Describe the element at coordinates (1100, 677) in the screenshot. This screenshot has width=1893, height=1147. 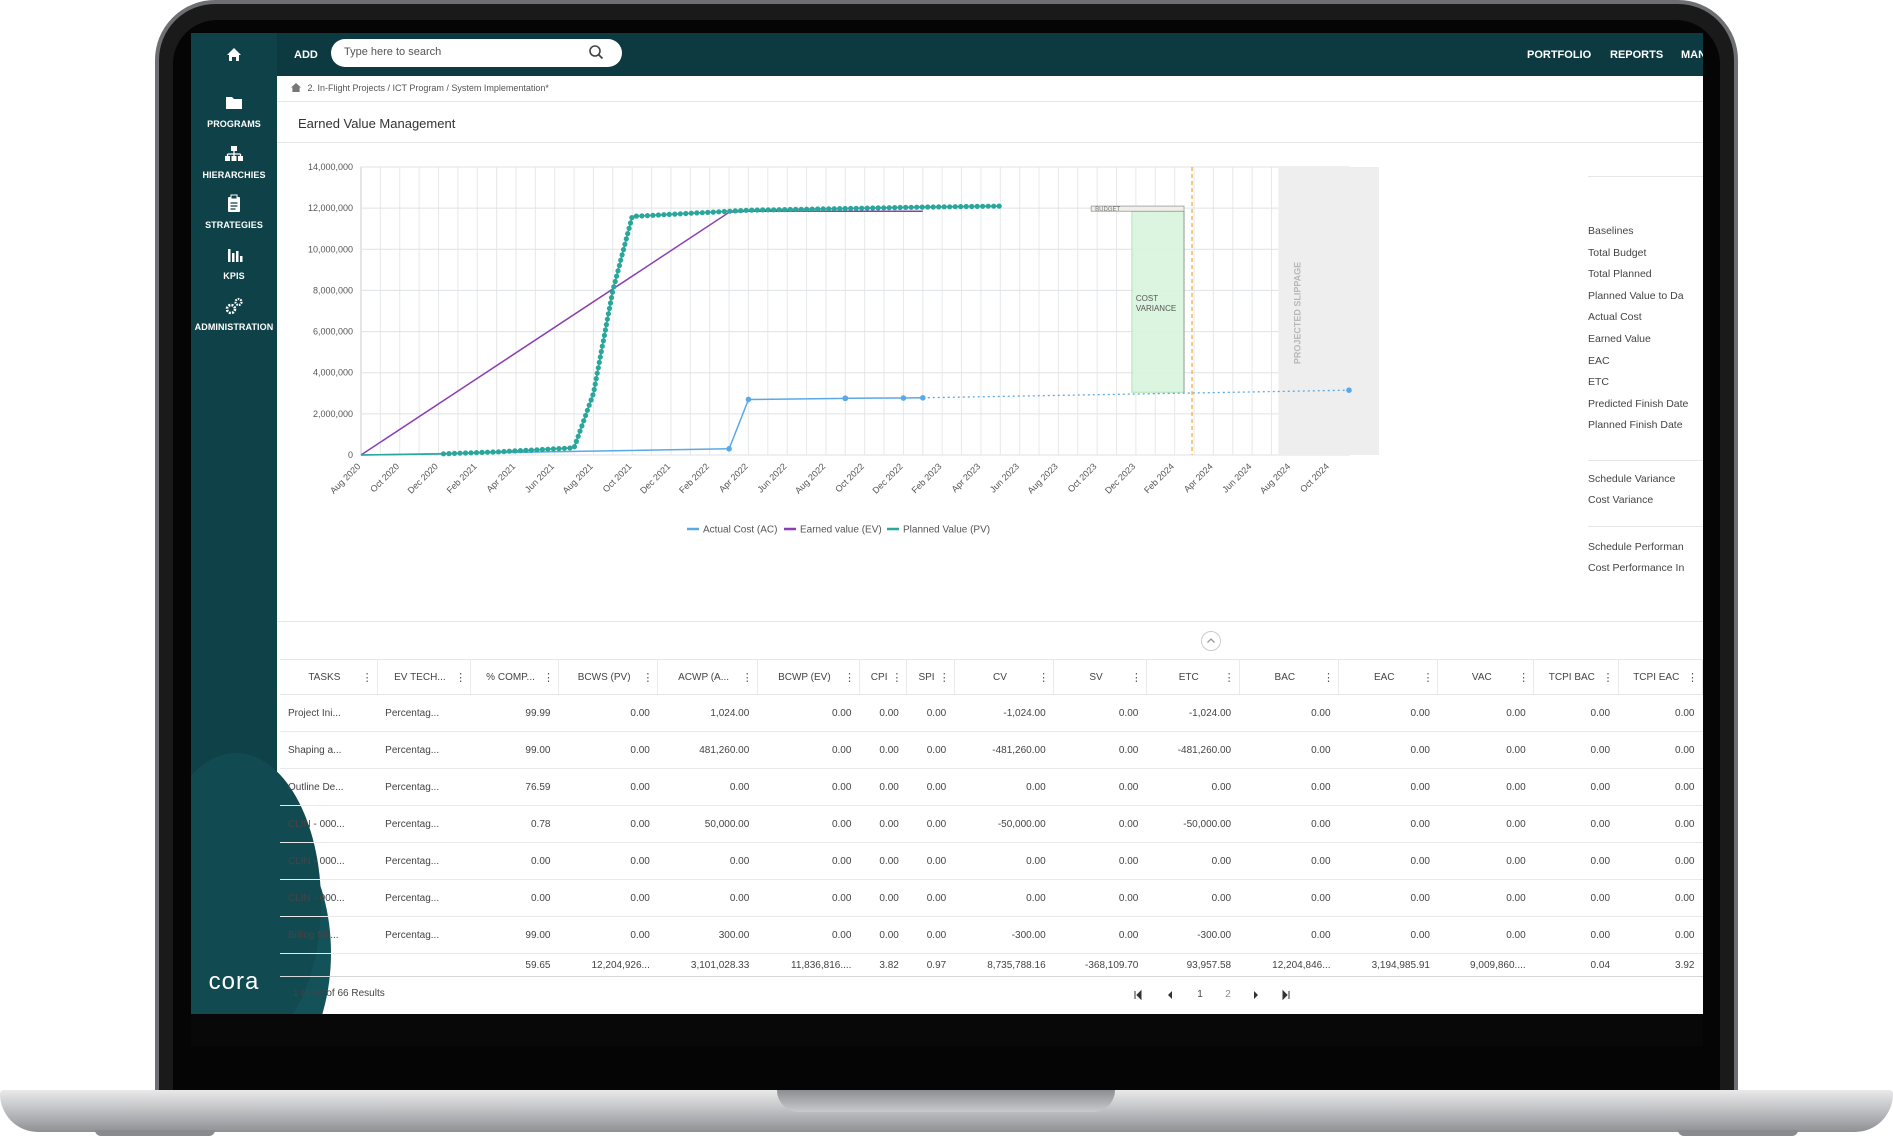
I see `column-header: SV ⋮` at that location.